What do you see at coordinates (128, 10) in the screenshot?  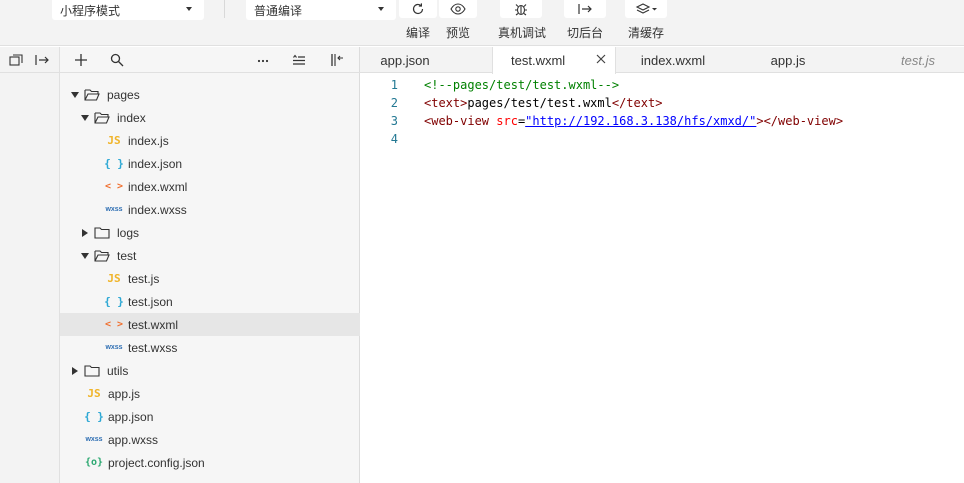 I see `mode-select: 小程序模式` at bounding box center [128, 10].